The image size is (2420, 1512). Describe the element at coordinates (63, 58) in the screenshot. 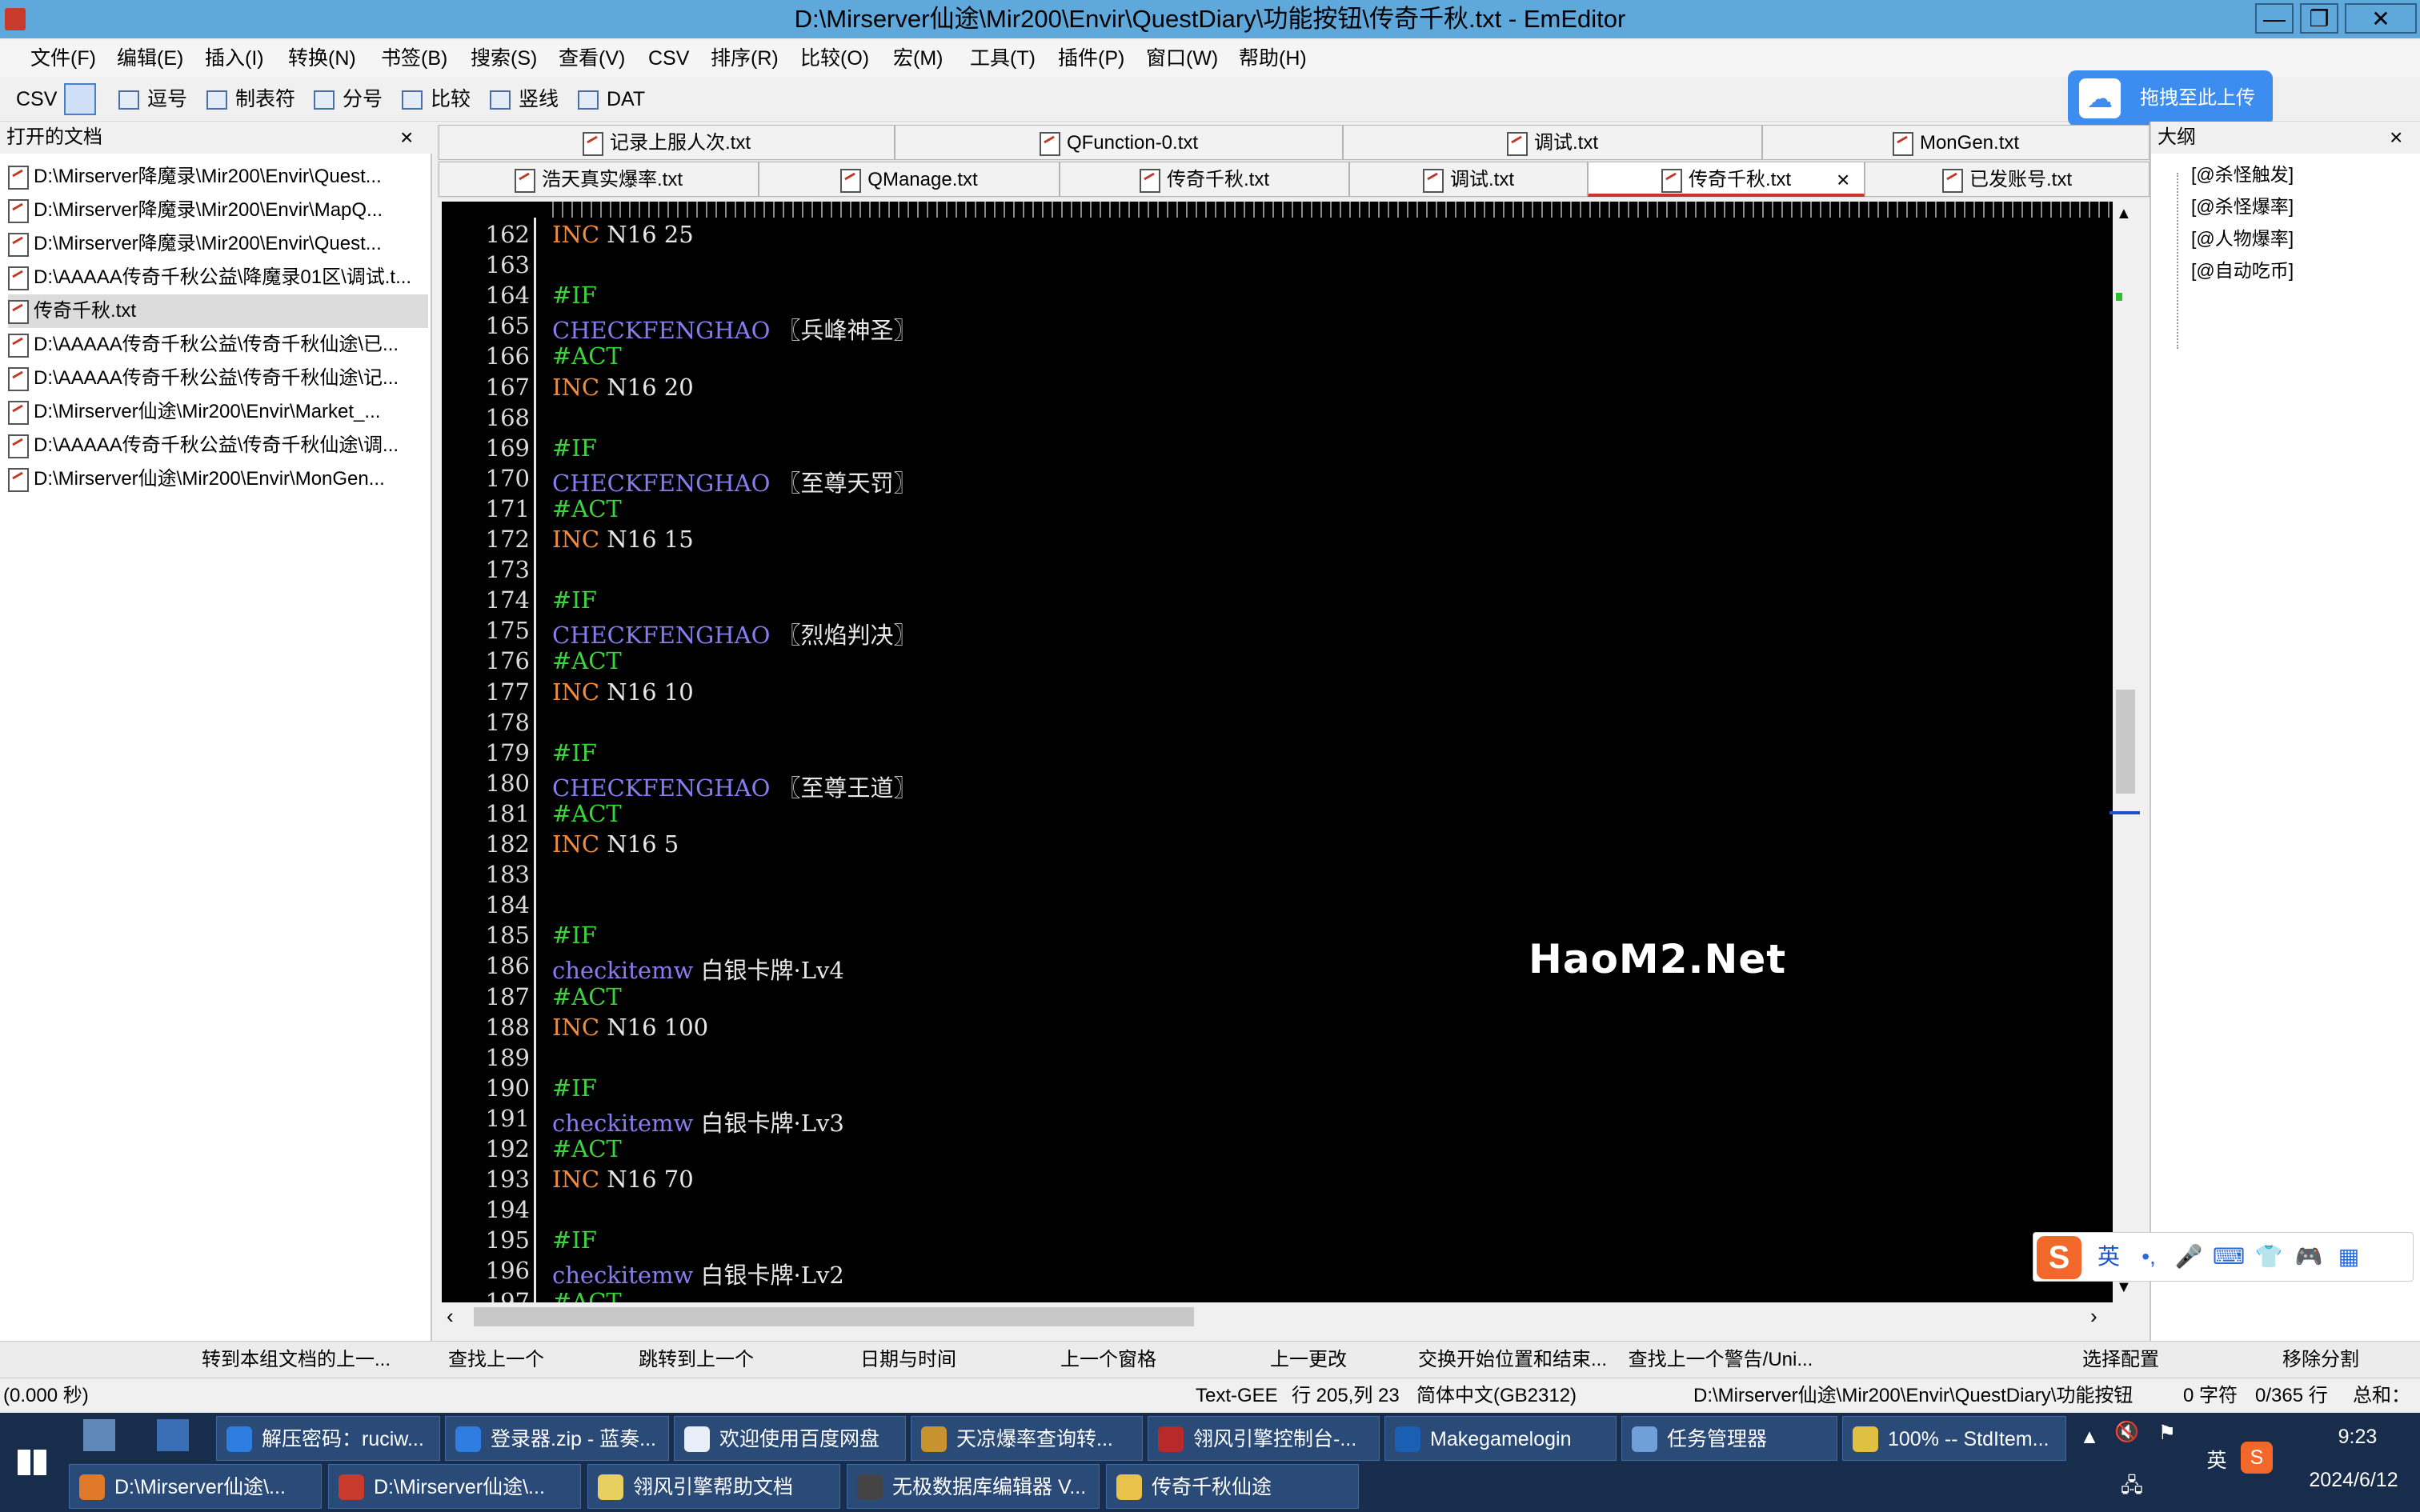

I see `menu-file: 文件(F)` at that location.